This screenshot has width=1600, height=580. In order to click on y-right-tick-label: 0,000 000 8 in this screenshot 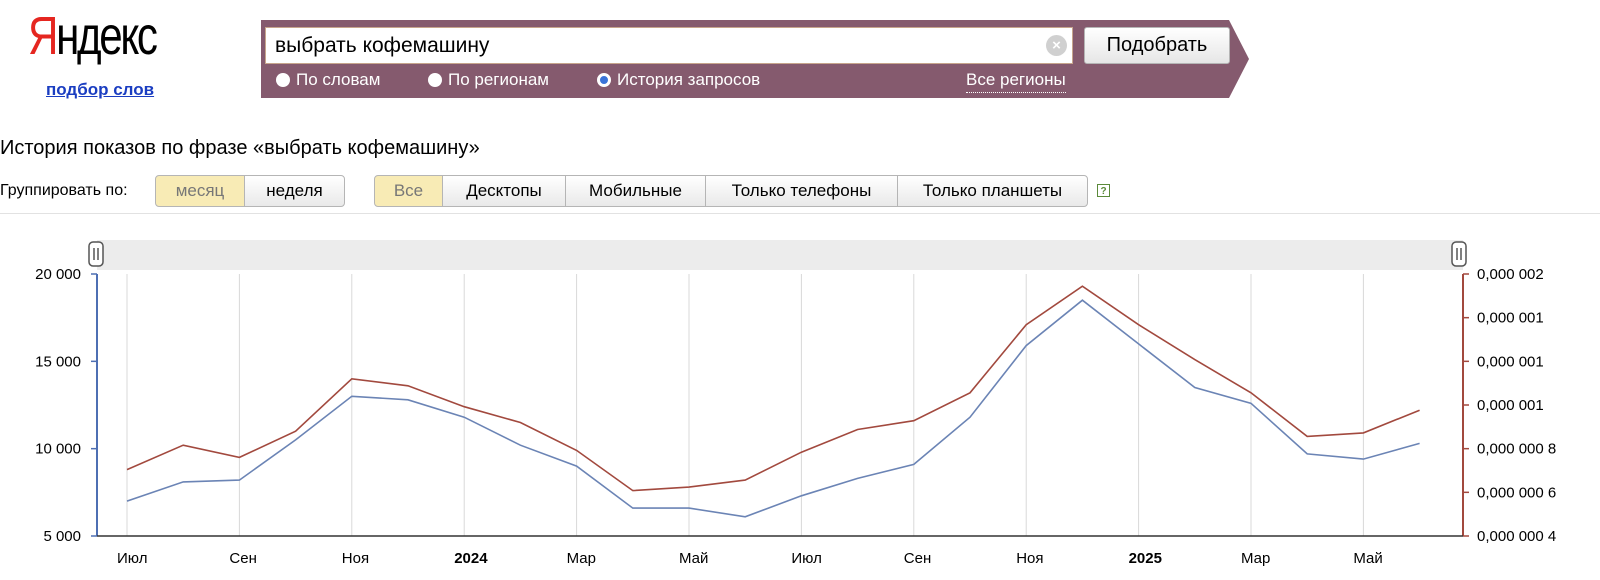, I will do `click(1516, 449)`.